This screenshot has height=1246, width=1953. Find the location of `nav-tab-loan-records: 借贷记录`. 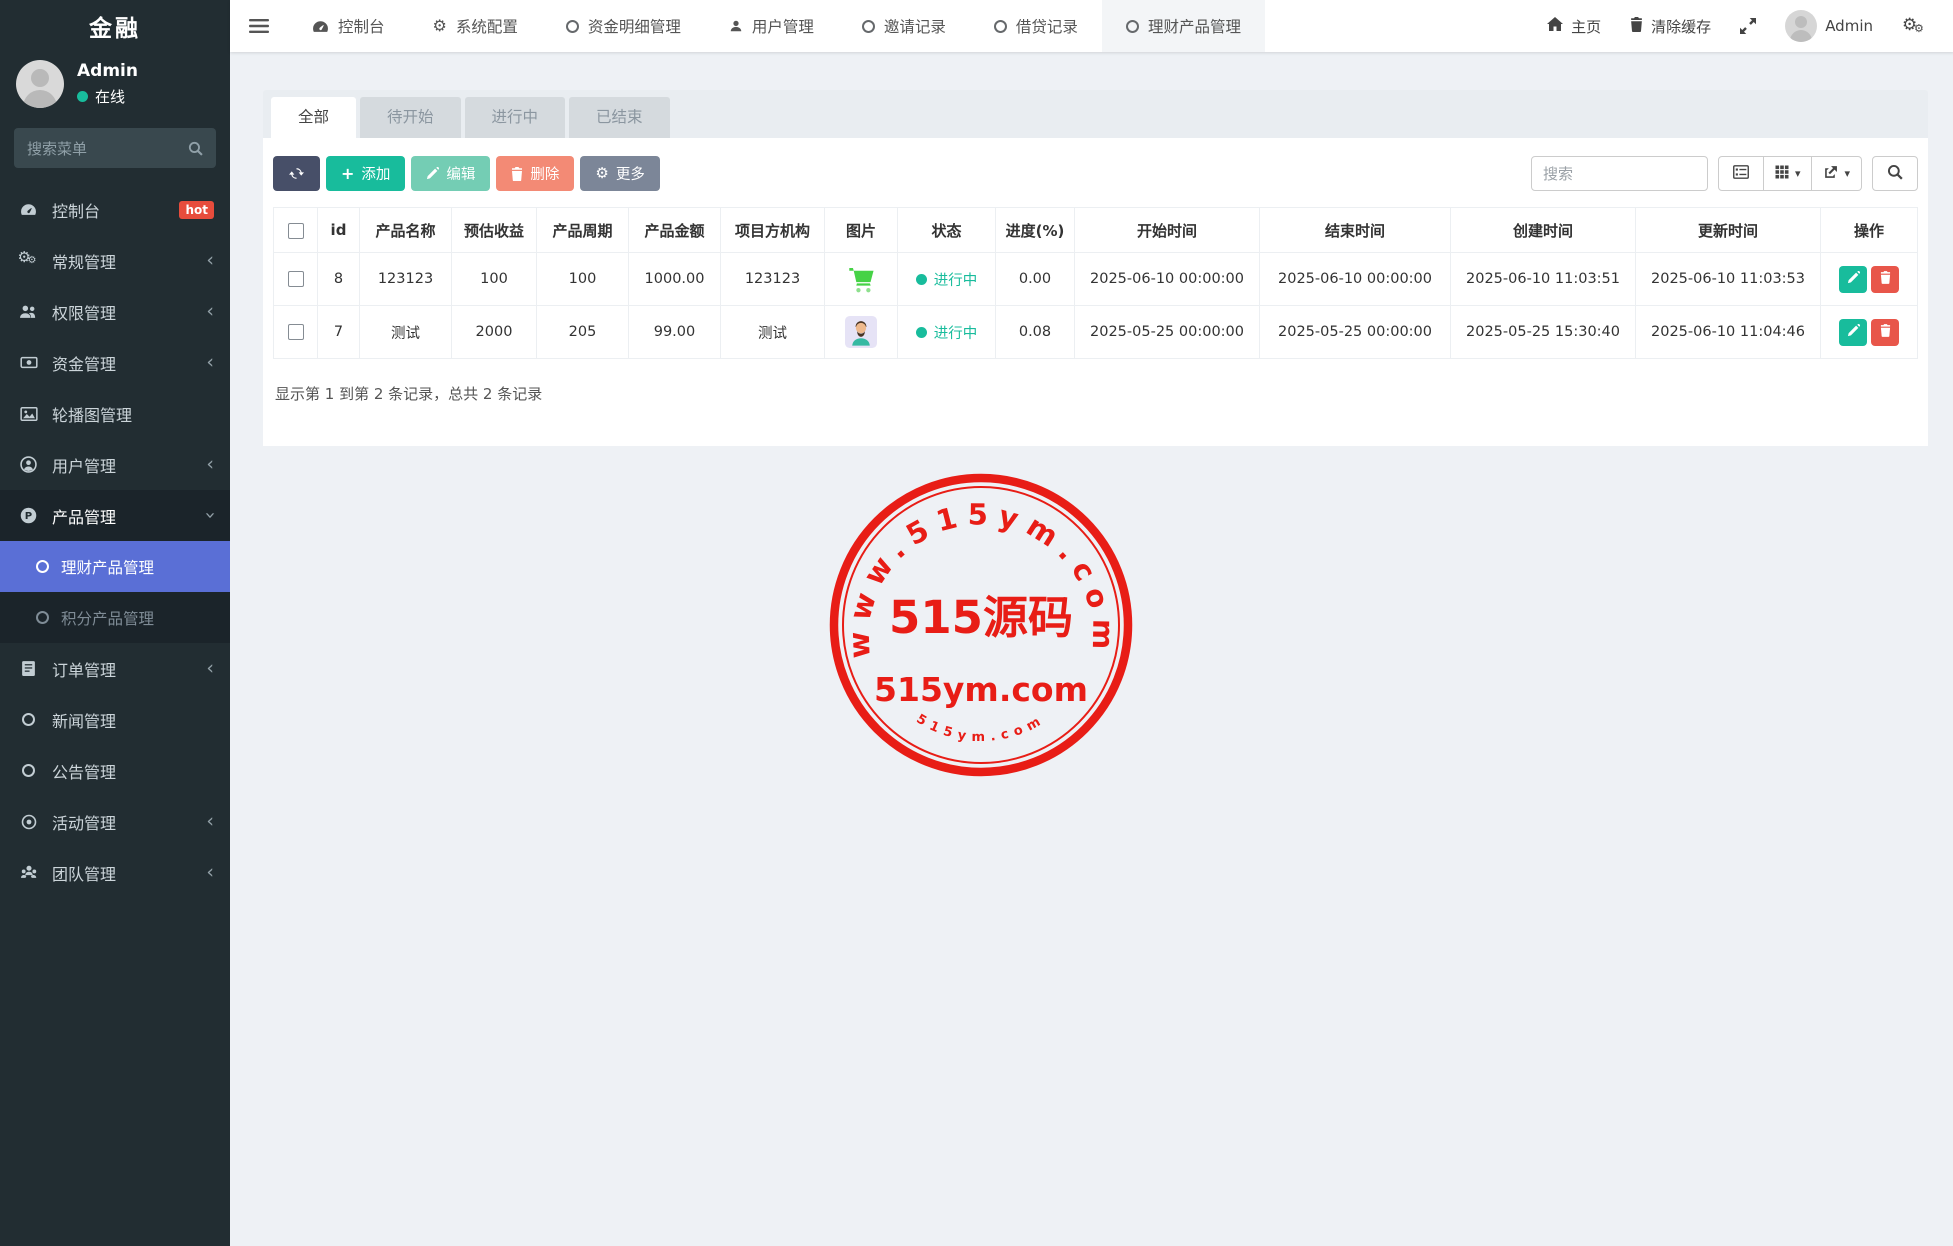

nav-tab-loan-records: 借贷记录 is located at coordinates (1036, 26).